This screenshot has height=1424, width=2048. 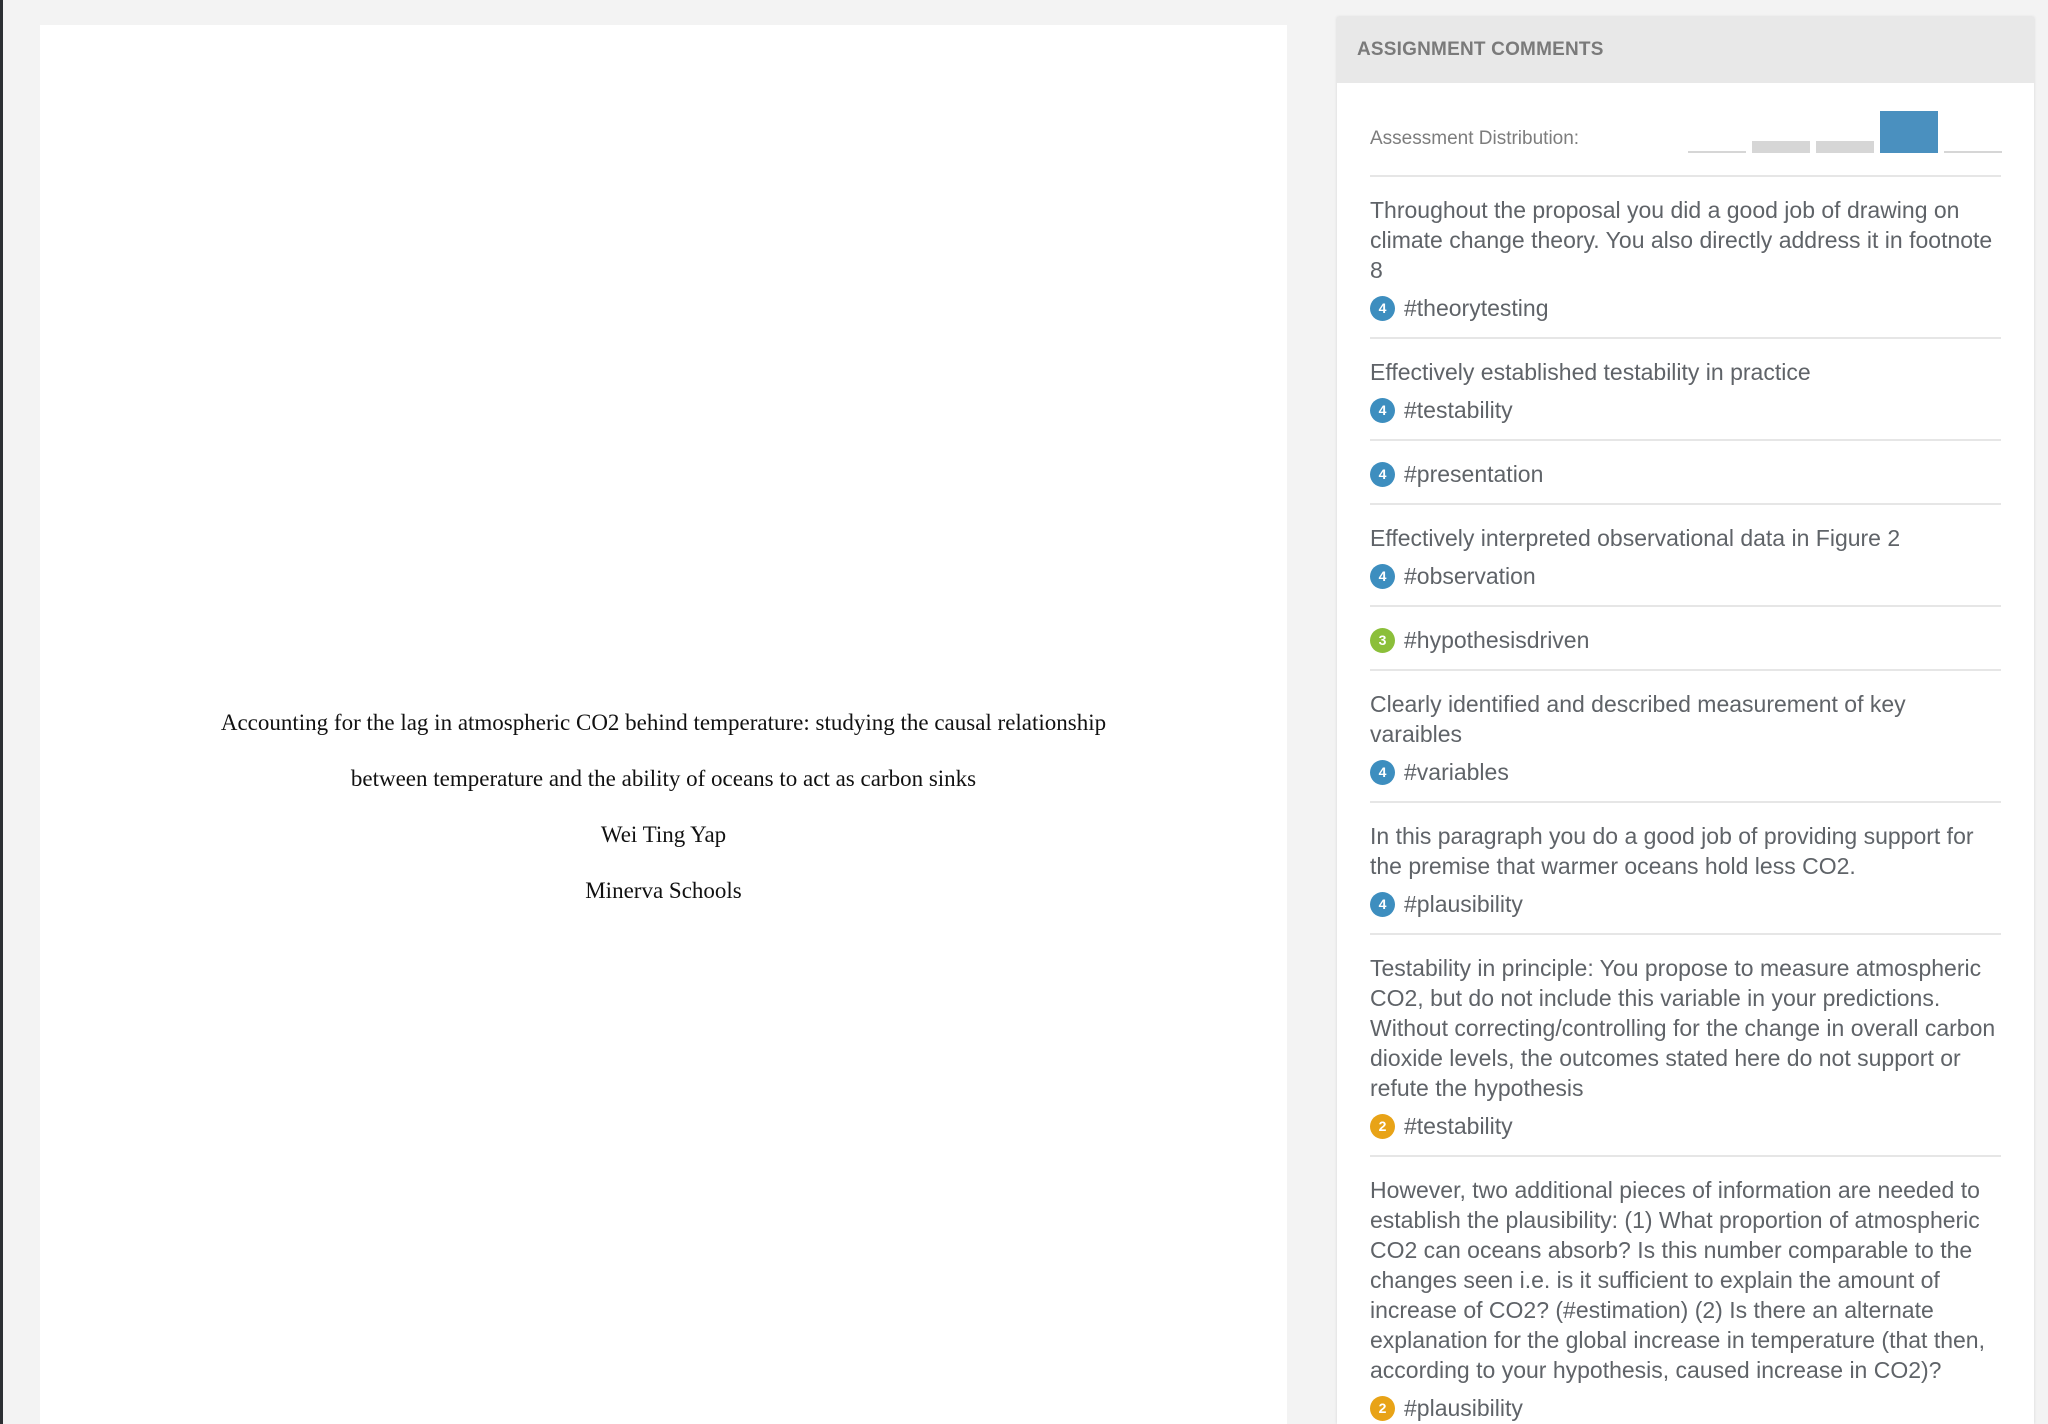 I want to click on comment-tag-row: 4 #testability, so click(x=1685, y=410).